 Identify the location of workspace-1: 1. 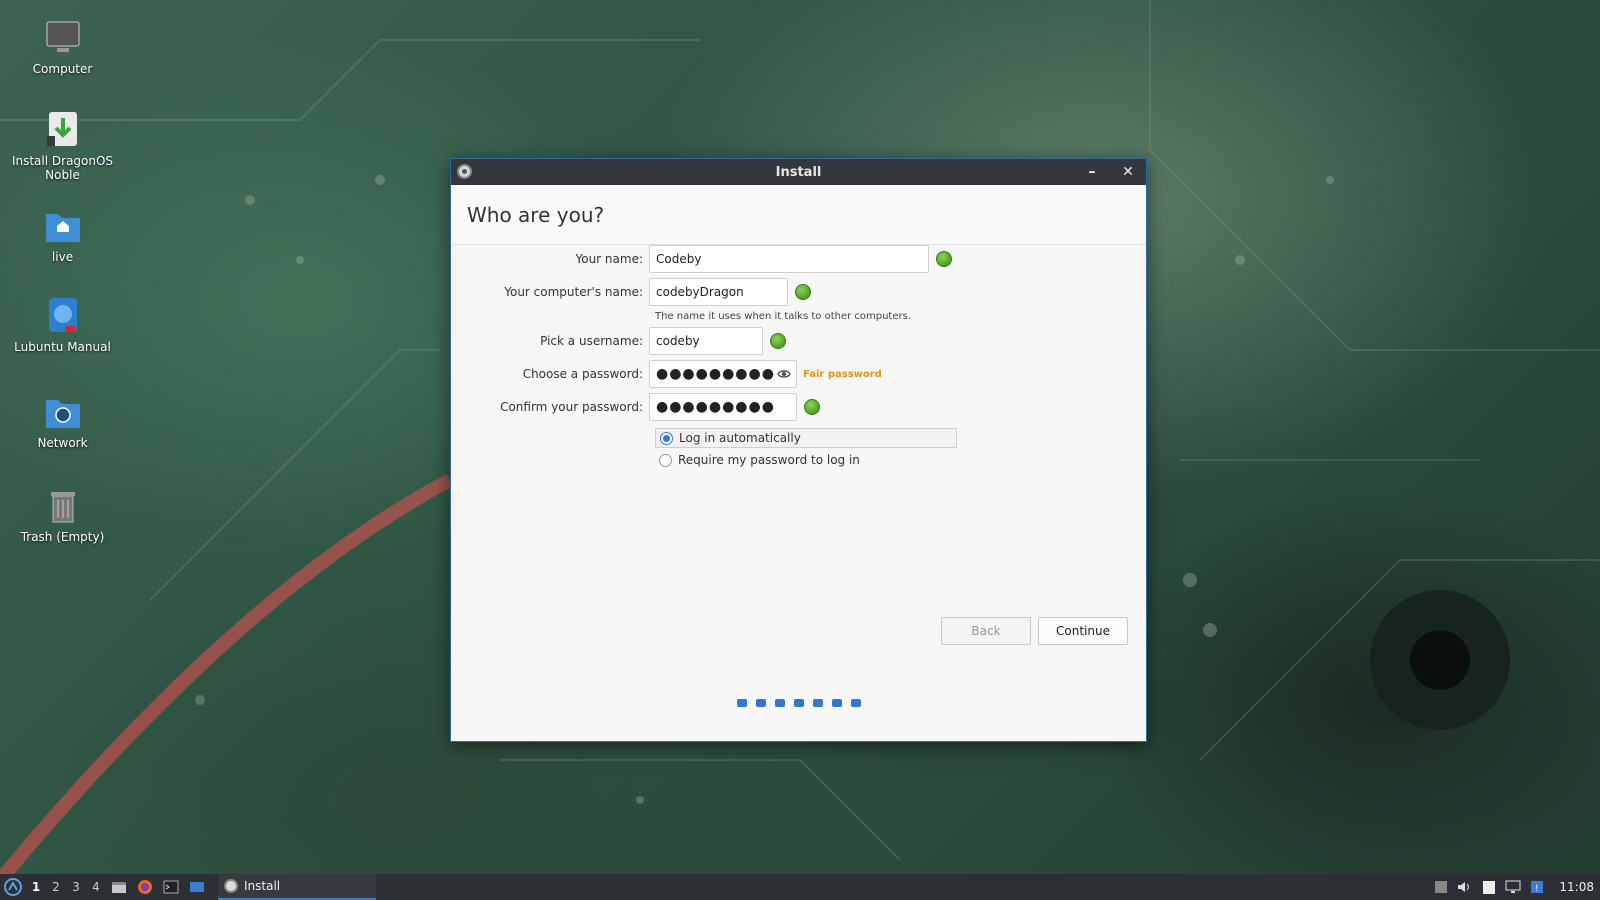
(36, 887).